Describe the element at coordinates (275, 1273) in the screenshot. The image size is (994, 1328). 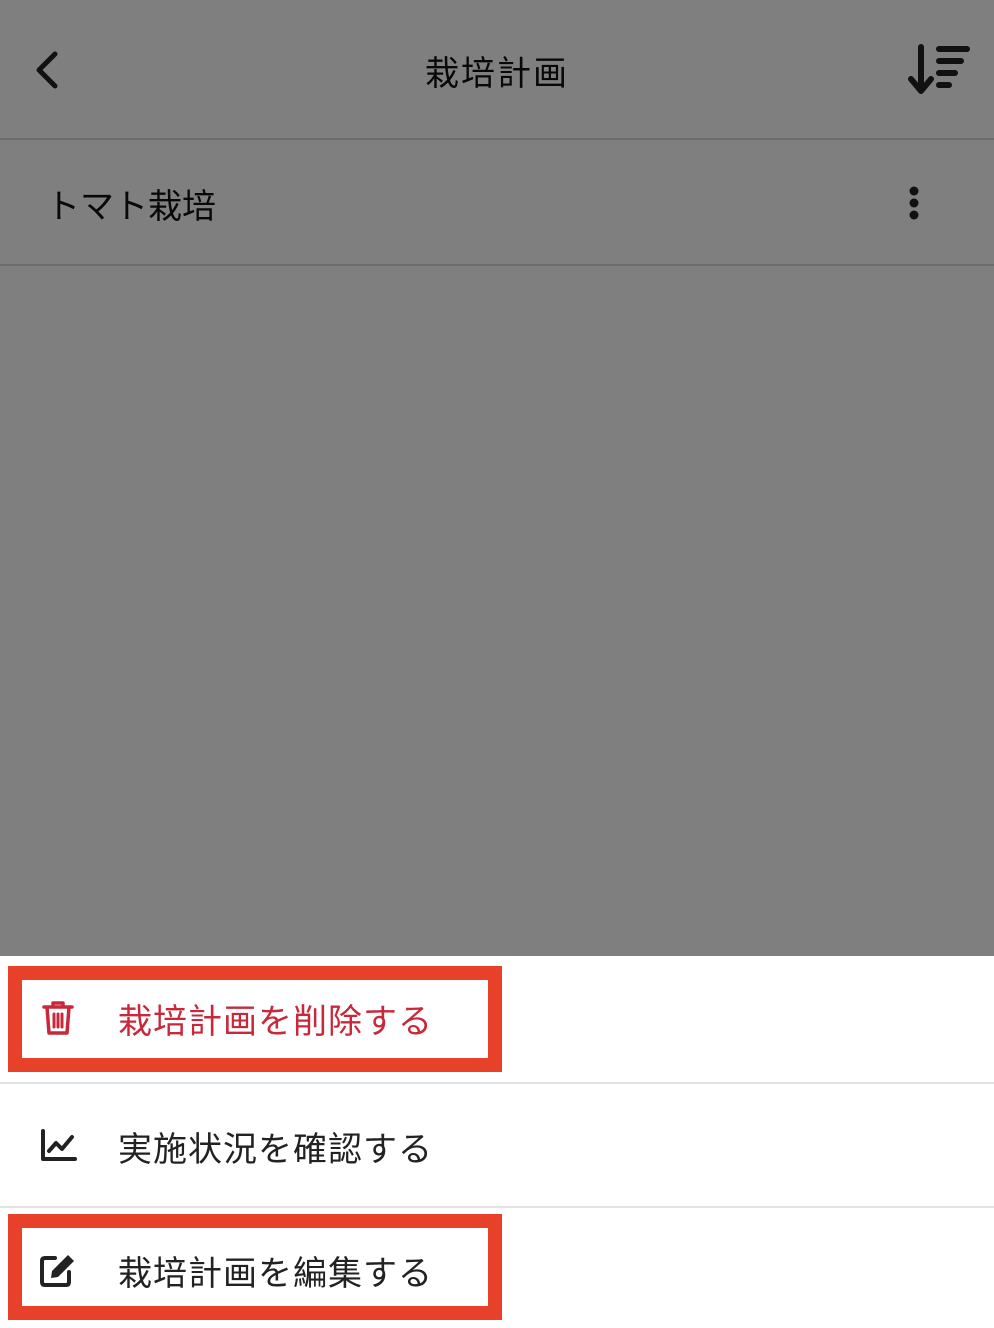
I see `edit-plan-label: 栽培計画を編集する` at that location.